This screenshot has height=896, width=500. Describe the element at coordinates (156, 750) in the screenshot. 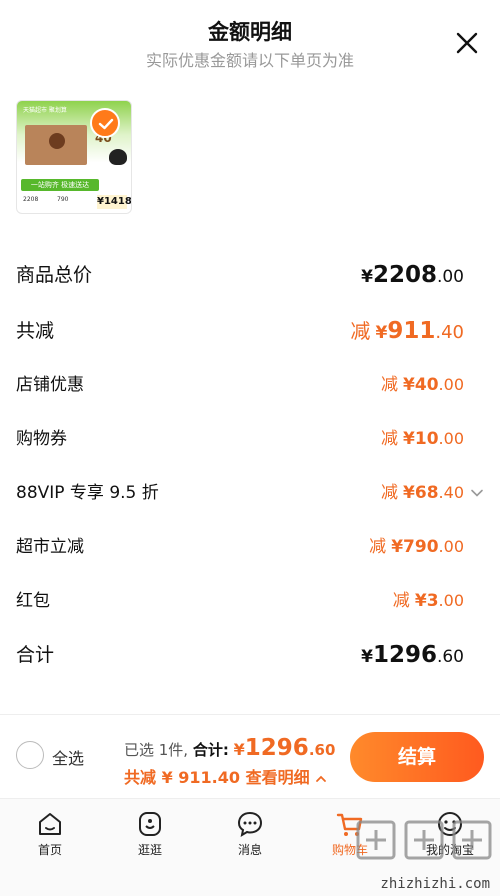

I see `selected-count: 已选 1件,` at that location.